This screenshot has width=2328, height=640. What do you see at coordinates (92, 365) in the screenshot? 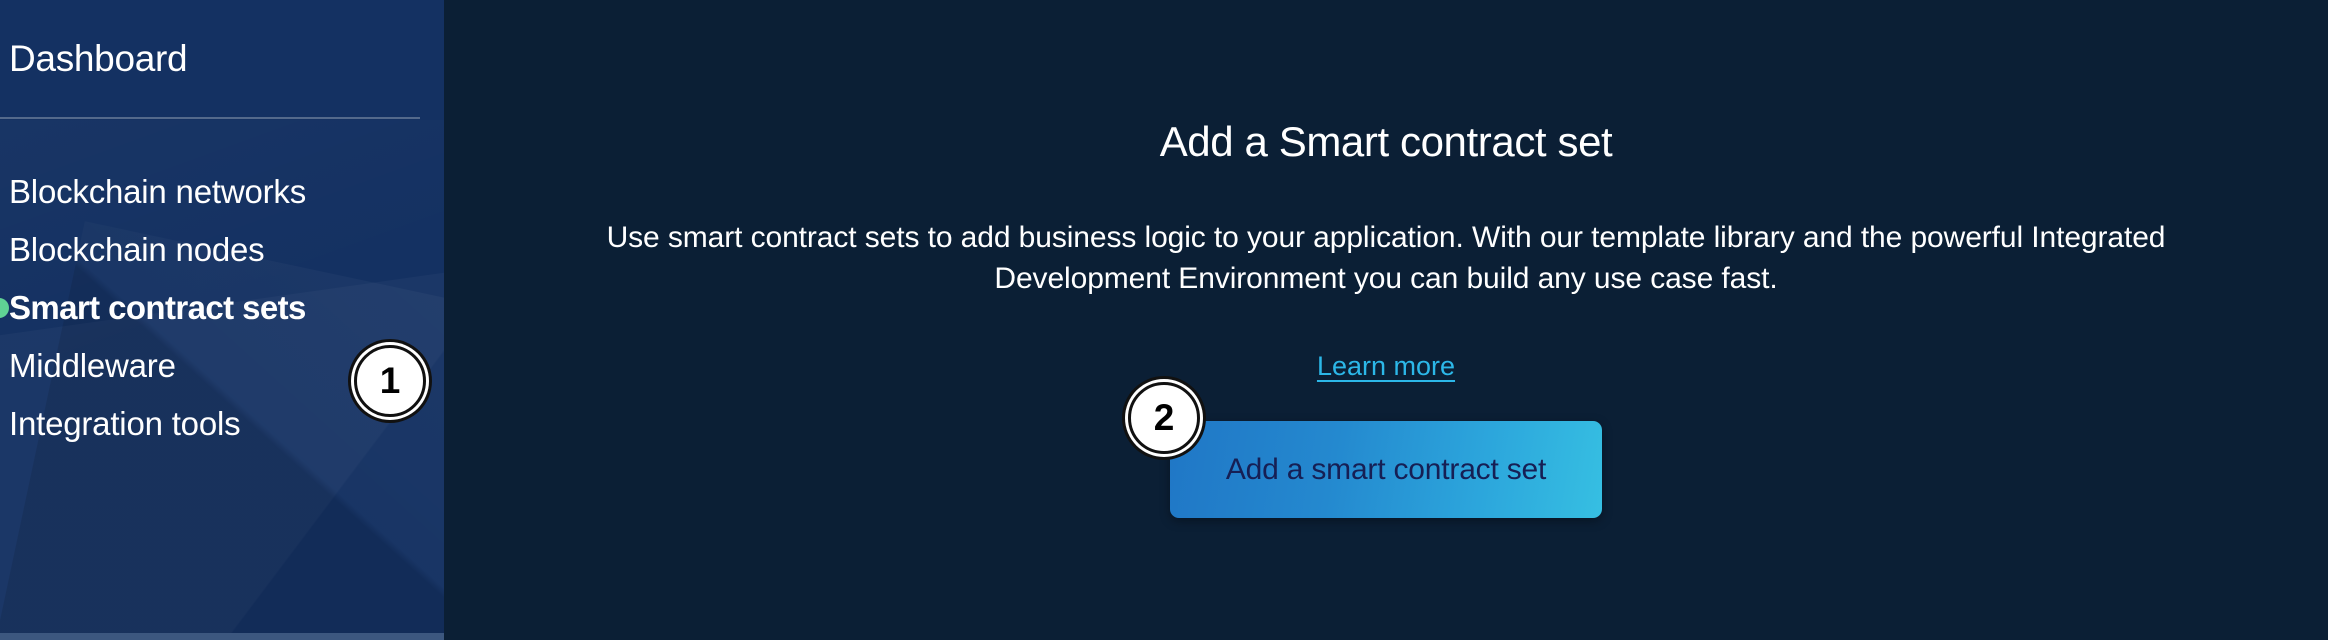
I see `sidebar-item-label: Middleware` at bounding box center [92, 365].